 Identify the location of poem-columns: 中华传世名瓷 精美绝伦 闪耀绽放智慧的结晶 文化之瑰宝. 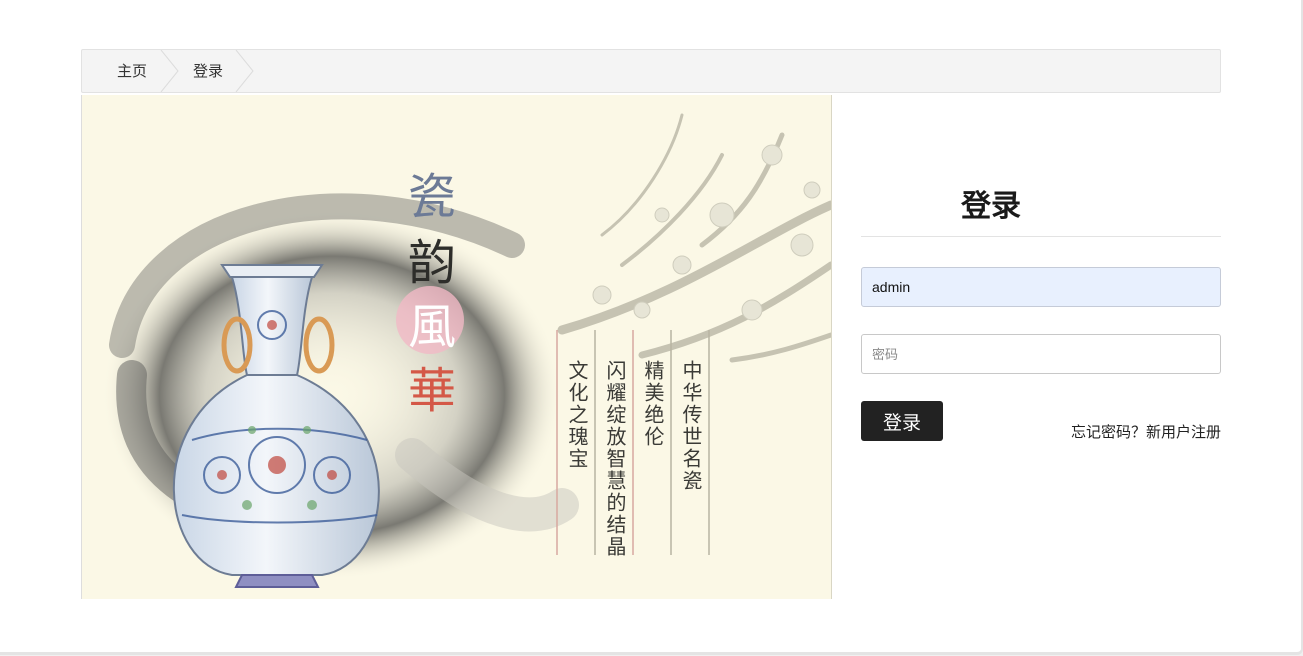
(634, 459).